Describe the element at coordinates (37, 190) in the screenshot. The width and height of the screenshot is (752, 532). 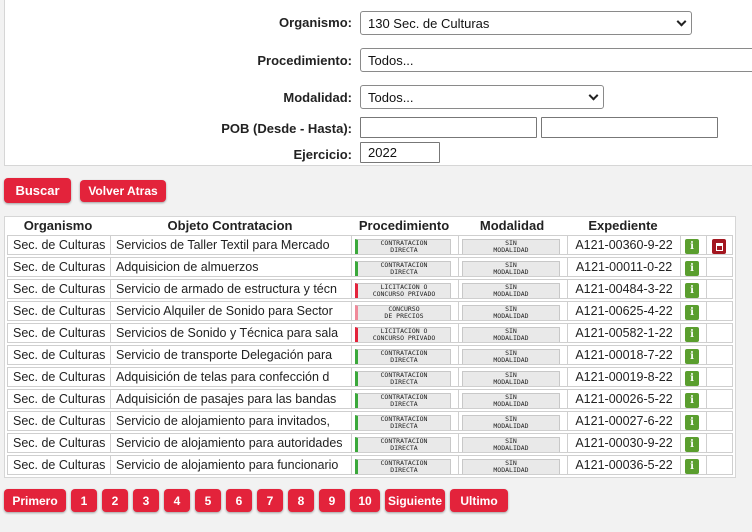
I see `buscar-button: Buscar` at that location.